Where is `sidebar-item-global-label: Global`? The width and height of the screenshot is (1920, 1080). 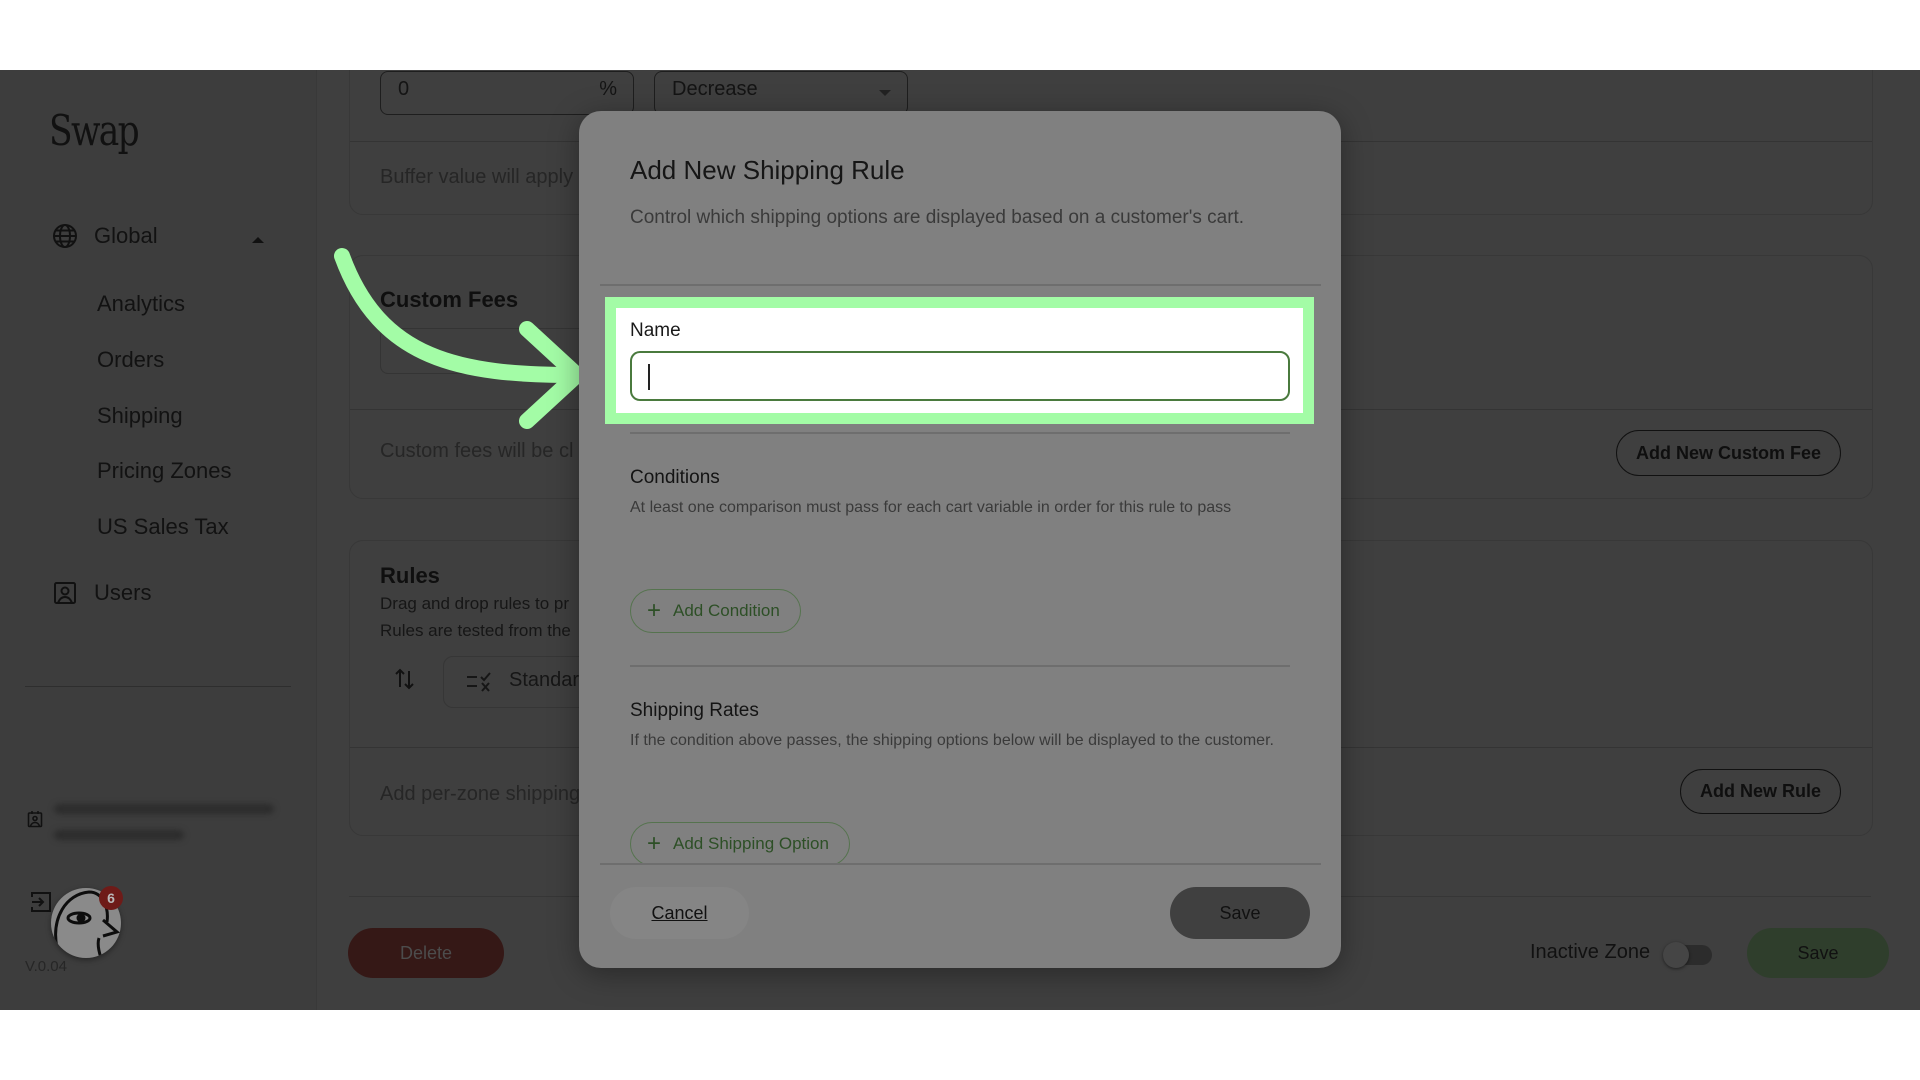
sidebar-item-global-label: Global is located at coordinates (126, 235).